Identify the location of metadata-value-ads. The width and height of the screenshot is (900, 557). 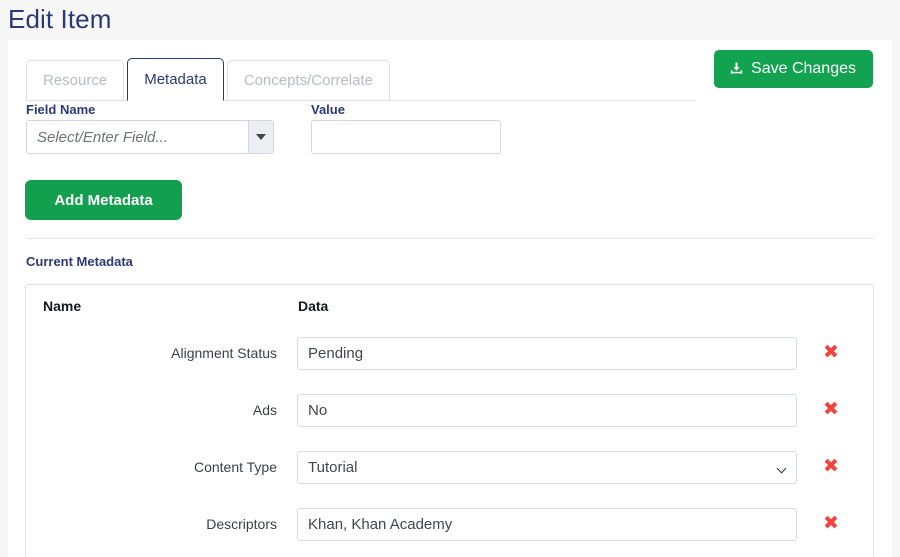
(547, 410).